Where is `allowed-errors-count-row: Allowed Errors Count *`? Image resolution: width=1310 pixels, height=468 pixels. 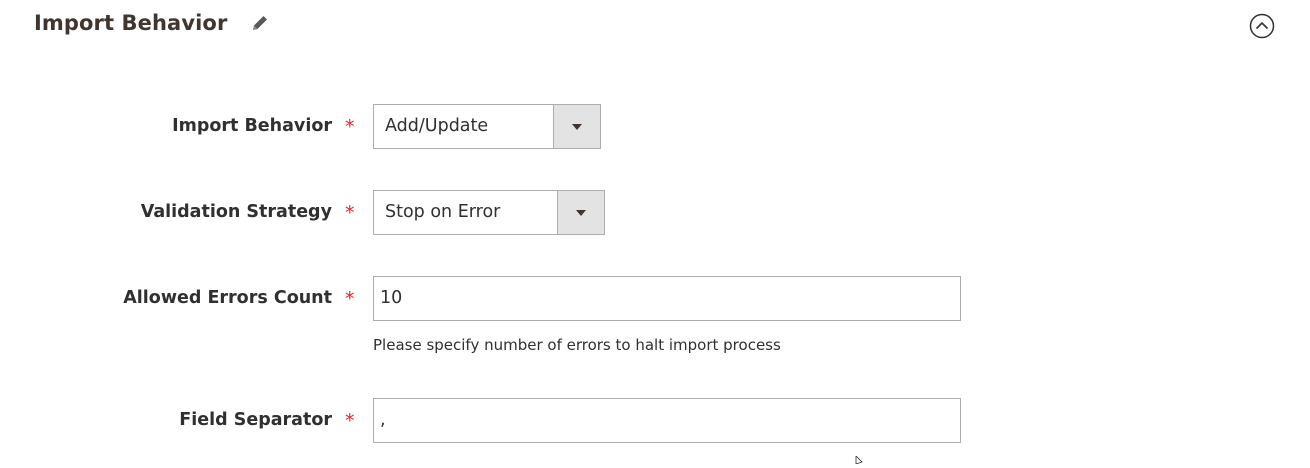
allowed-errors-count-row: Allowed Errors Count * is located at coordinates (655, 298).